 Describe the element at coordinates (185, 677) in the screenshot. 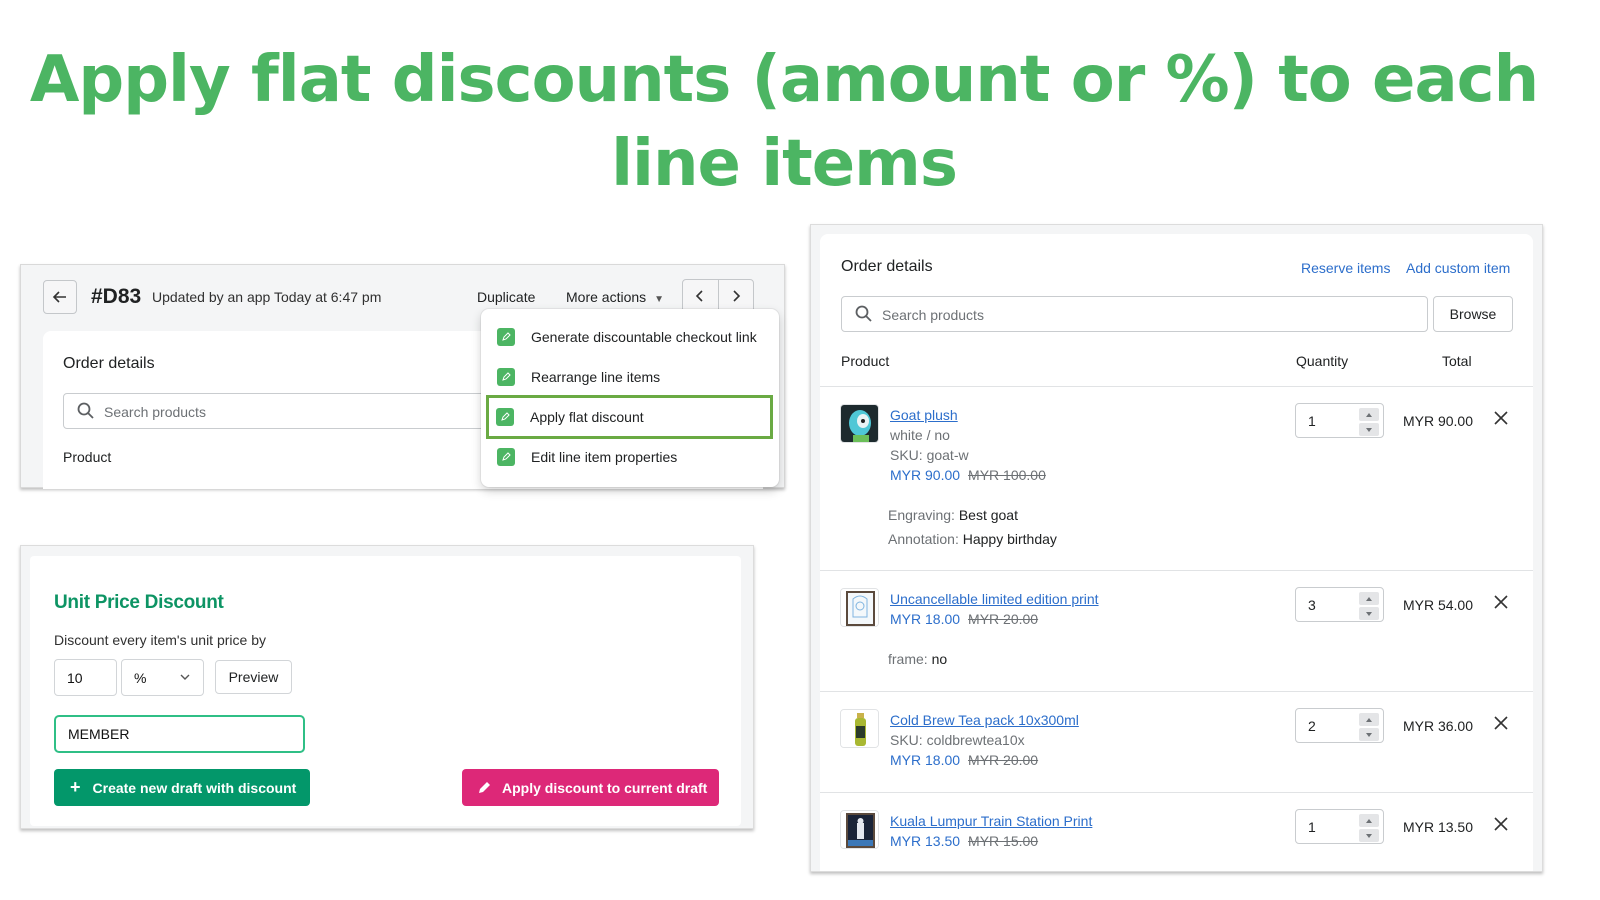

I see `chevron-down-icon` at that location.